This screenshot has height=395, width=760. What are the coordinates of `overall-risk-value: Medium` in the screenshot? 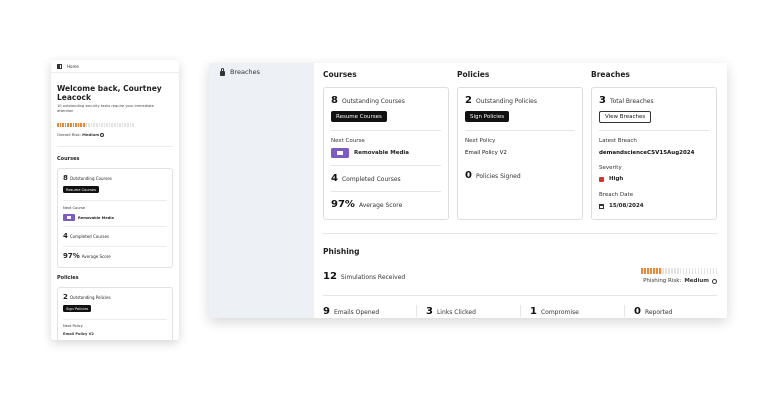 It's located at (91, 134).